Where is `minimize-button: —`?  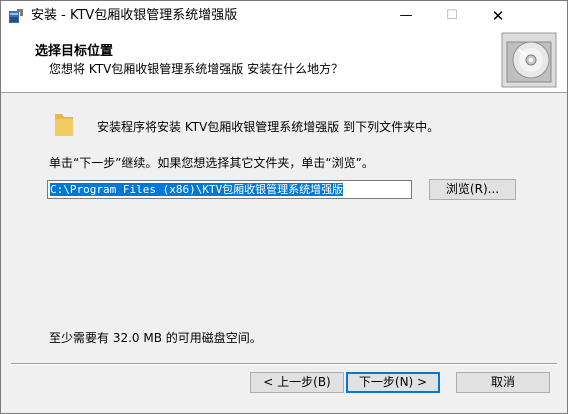
minimize-button: — is located at coordinates (406, 16).